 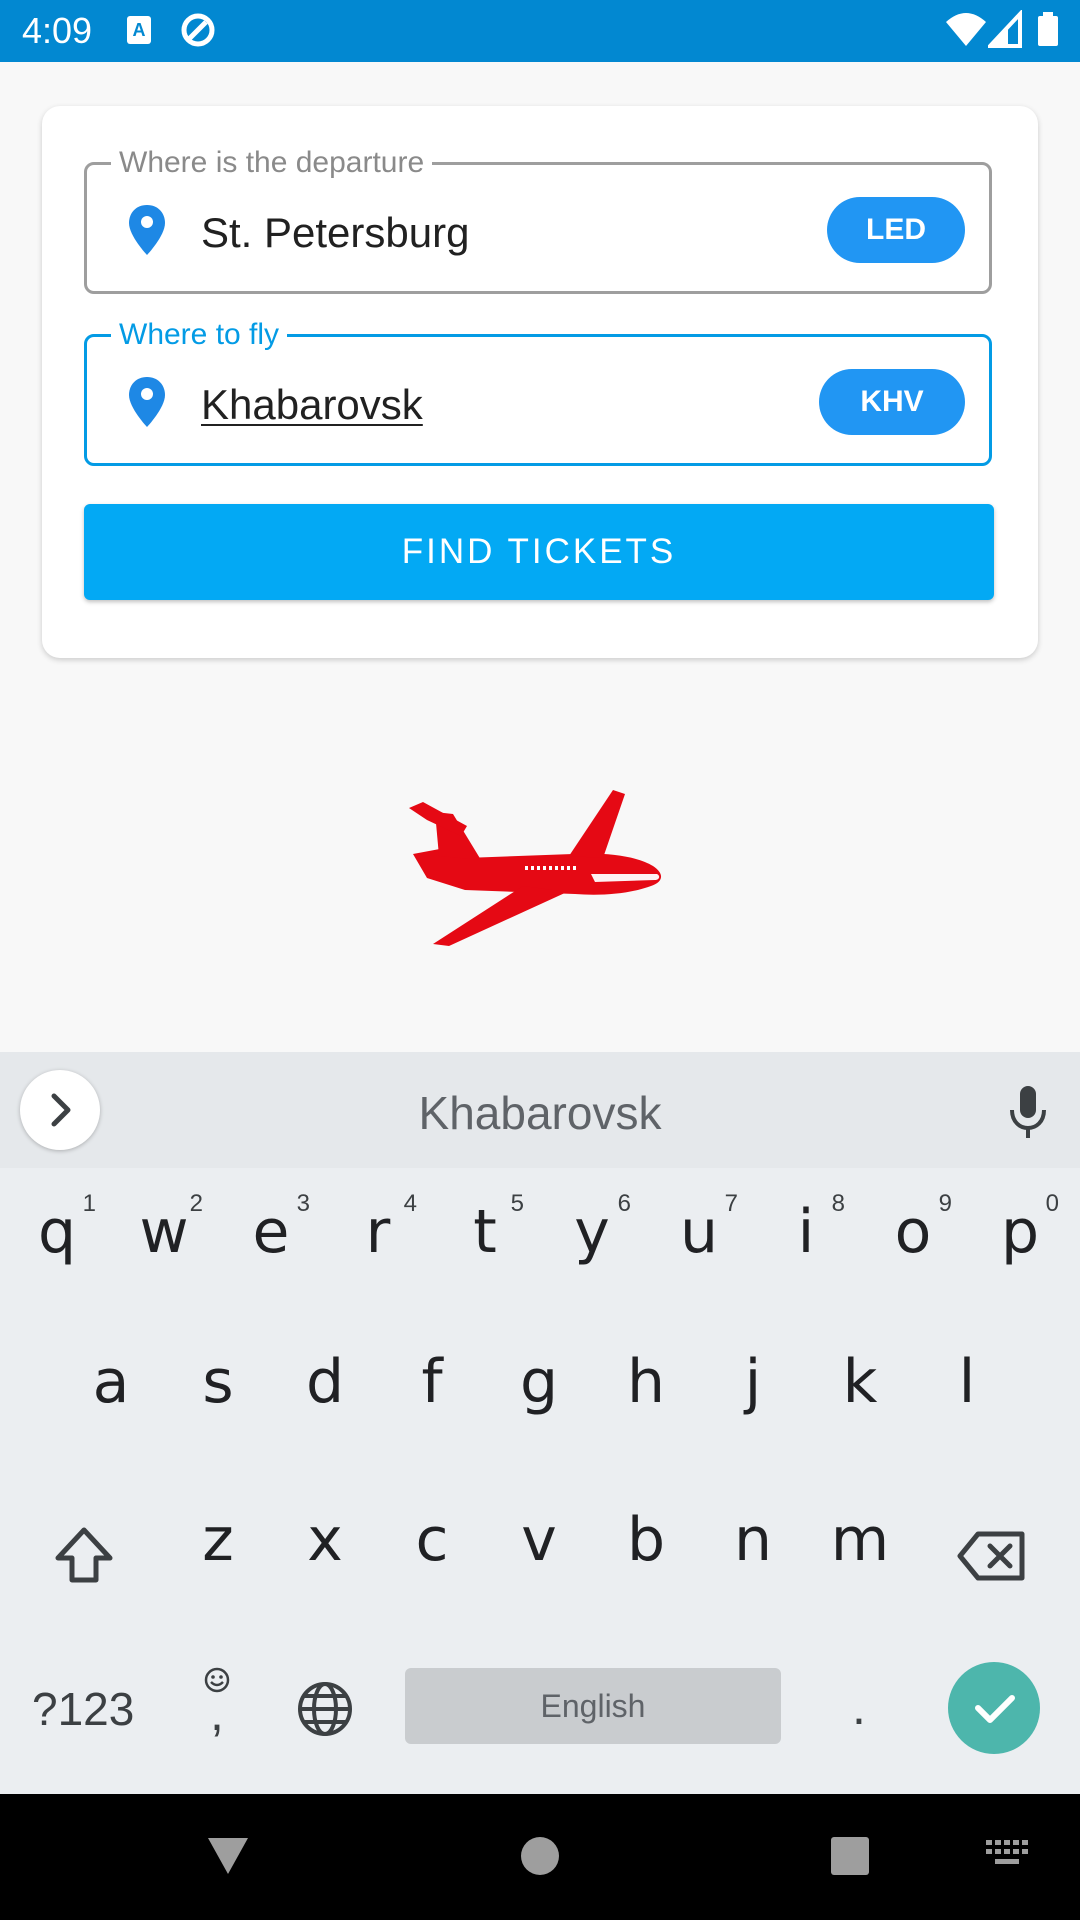 I want to click on sync-icon, so click(x=198, y=30).